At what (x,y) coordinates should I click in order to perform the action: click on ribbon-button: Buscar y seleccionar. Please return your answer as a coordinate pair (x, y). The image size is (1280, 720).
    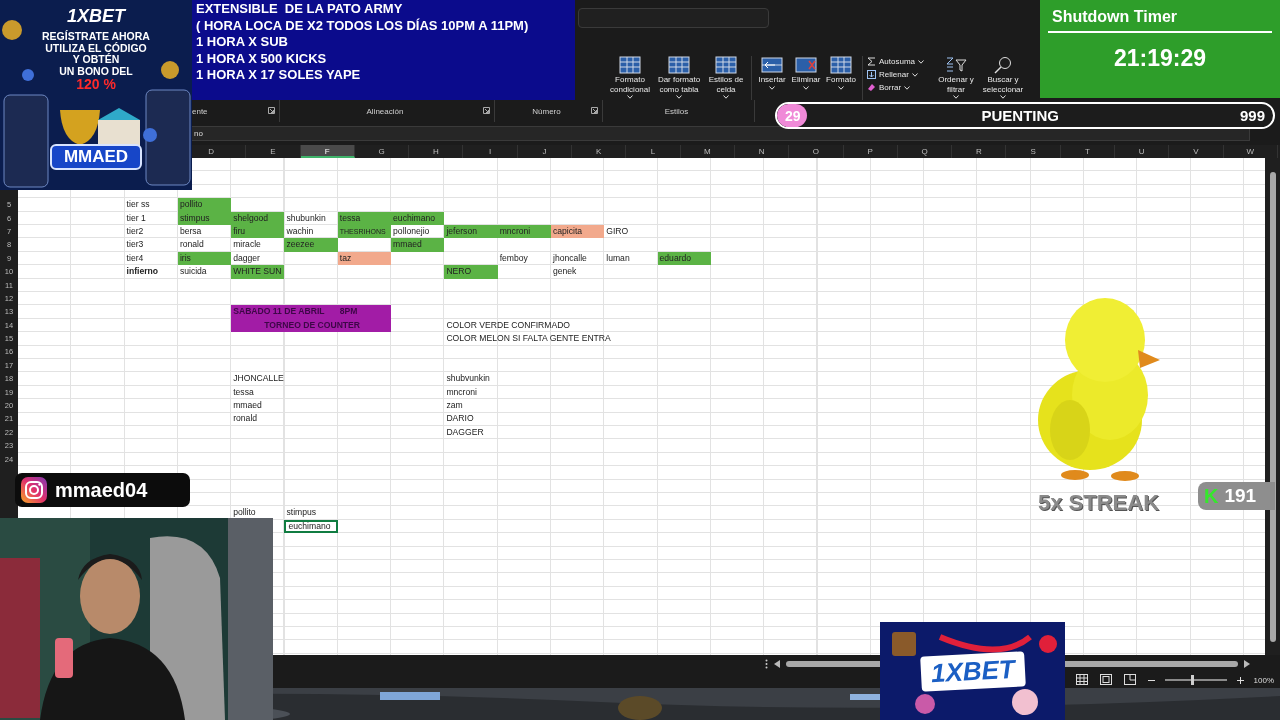
    Looking at the image, I should click on (1003, 74).